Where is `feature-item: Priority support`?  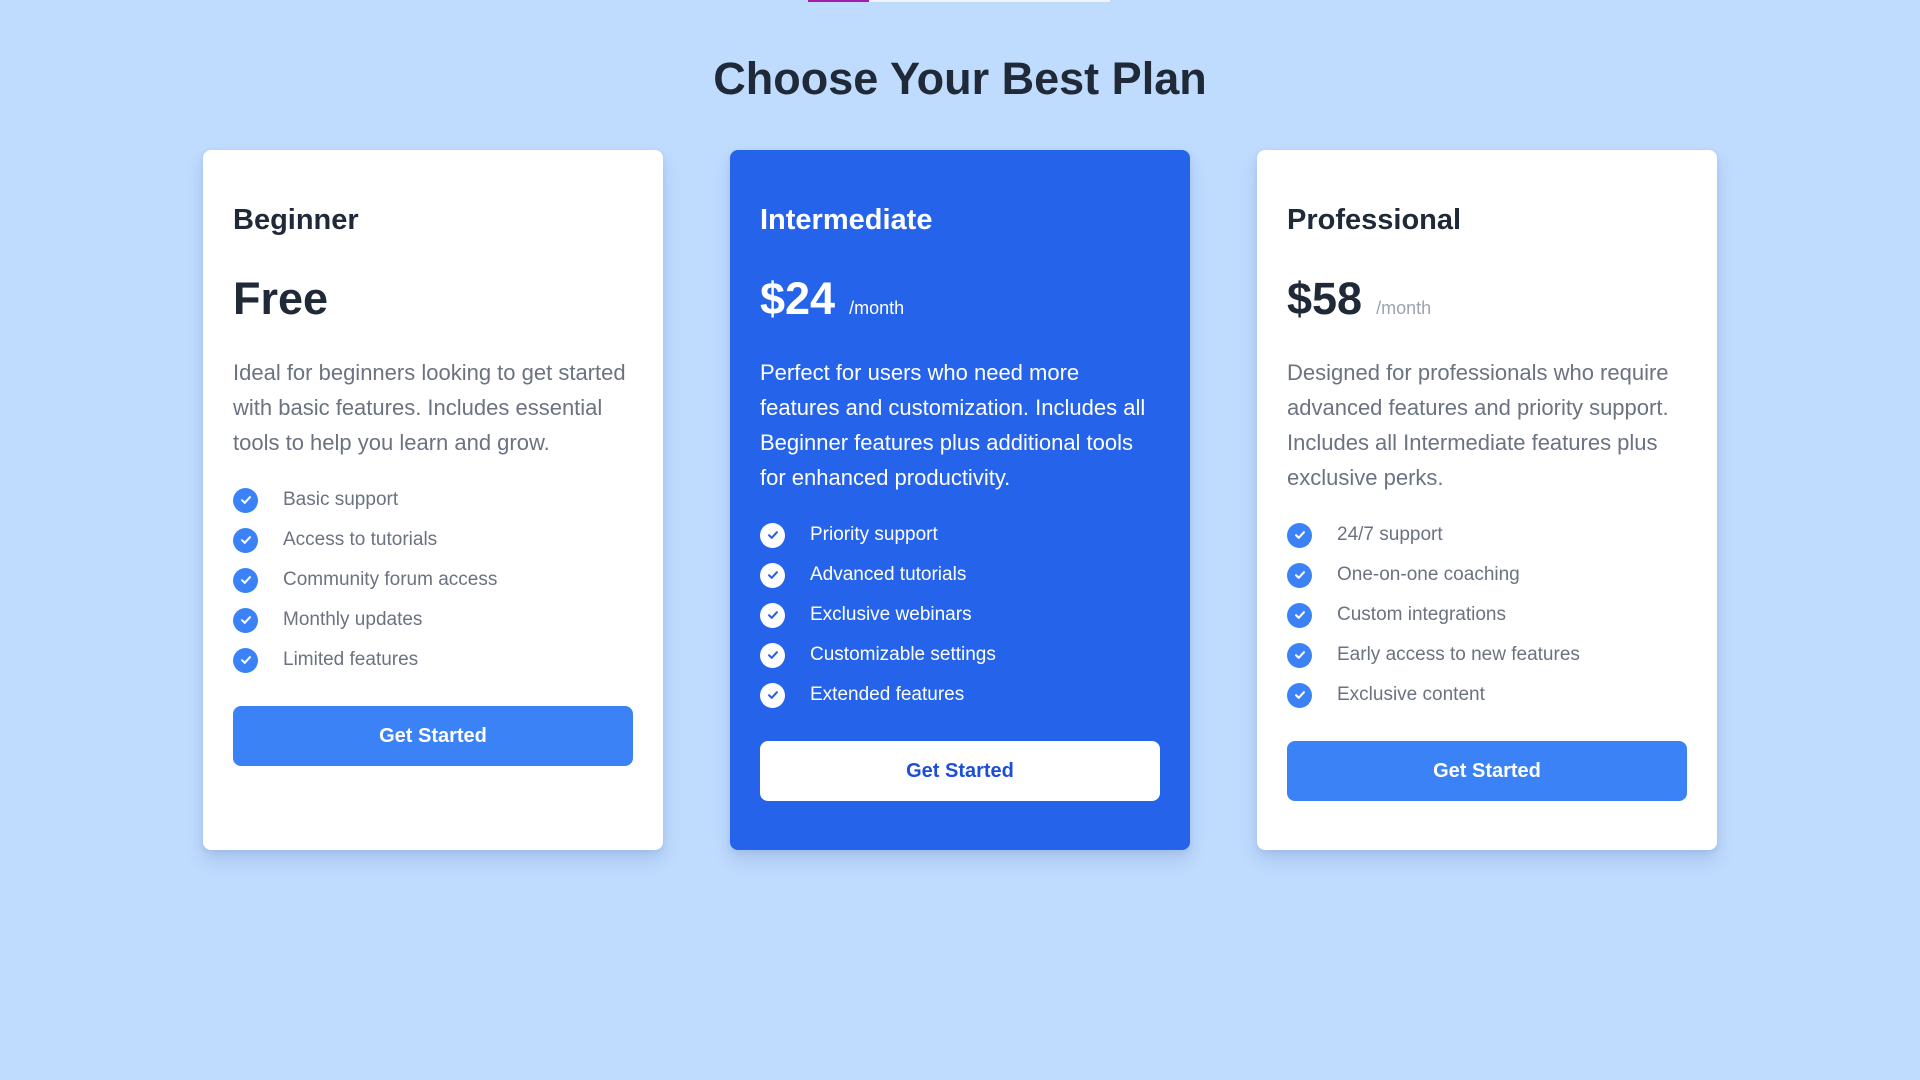
feature-item: Priority support is located at coordinates (960, 535).